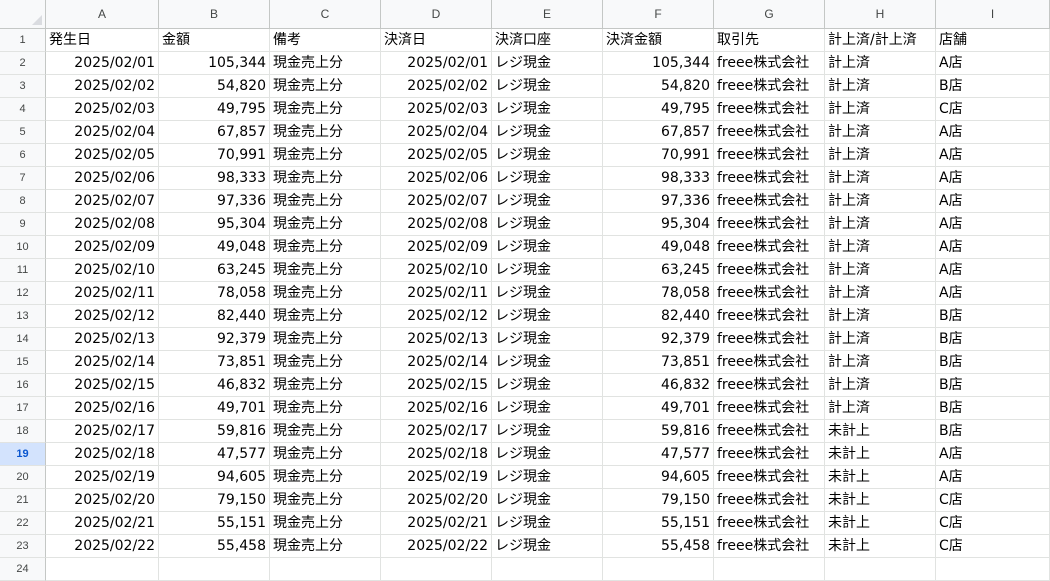 This screenshot has height=581, width=1050. Describe the element at coordinates (214, 477) in the screenshot. I see `cell-b20: 94,605` at that location.